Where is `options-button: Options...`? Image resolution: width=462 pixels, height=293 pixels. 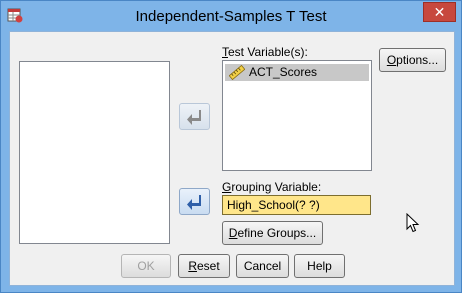 options-button: Options... is located at coordinates (412, 60).